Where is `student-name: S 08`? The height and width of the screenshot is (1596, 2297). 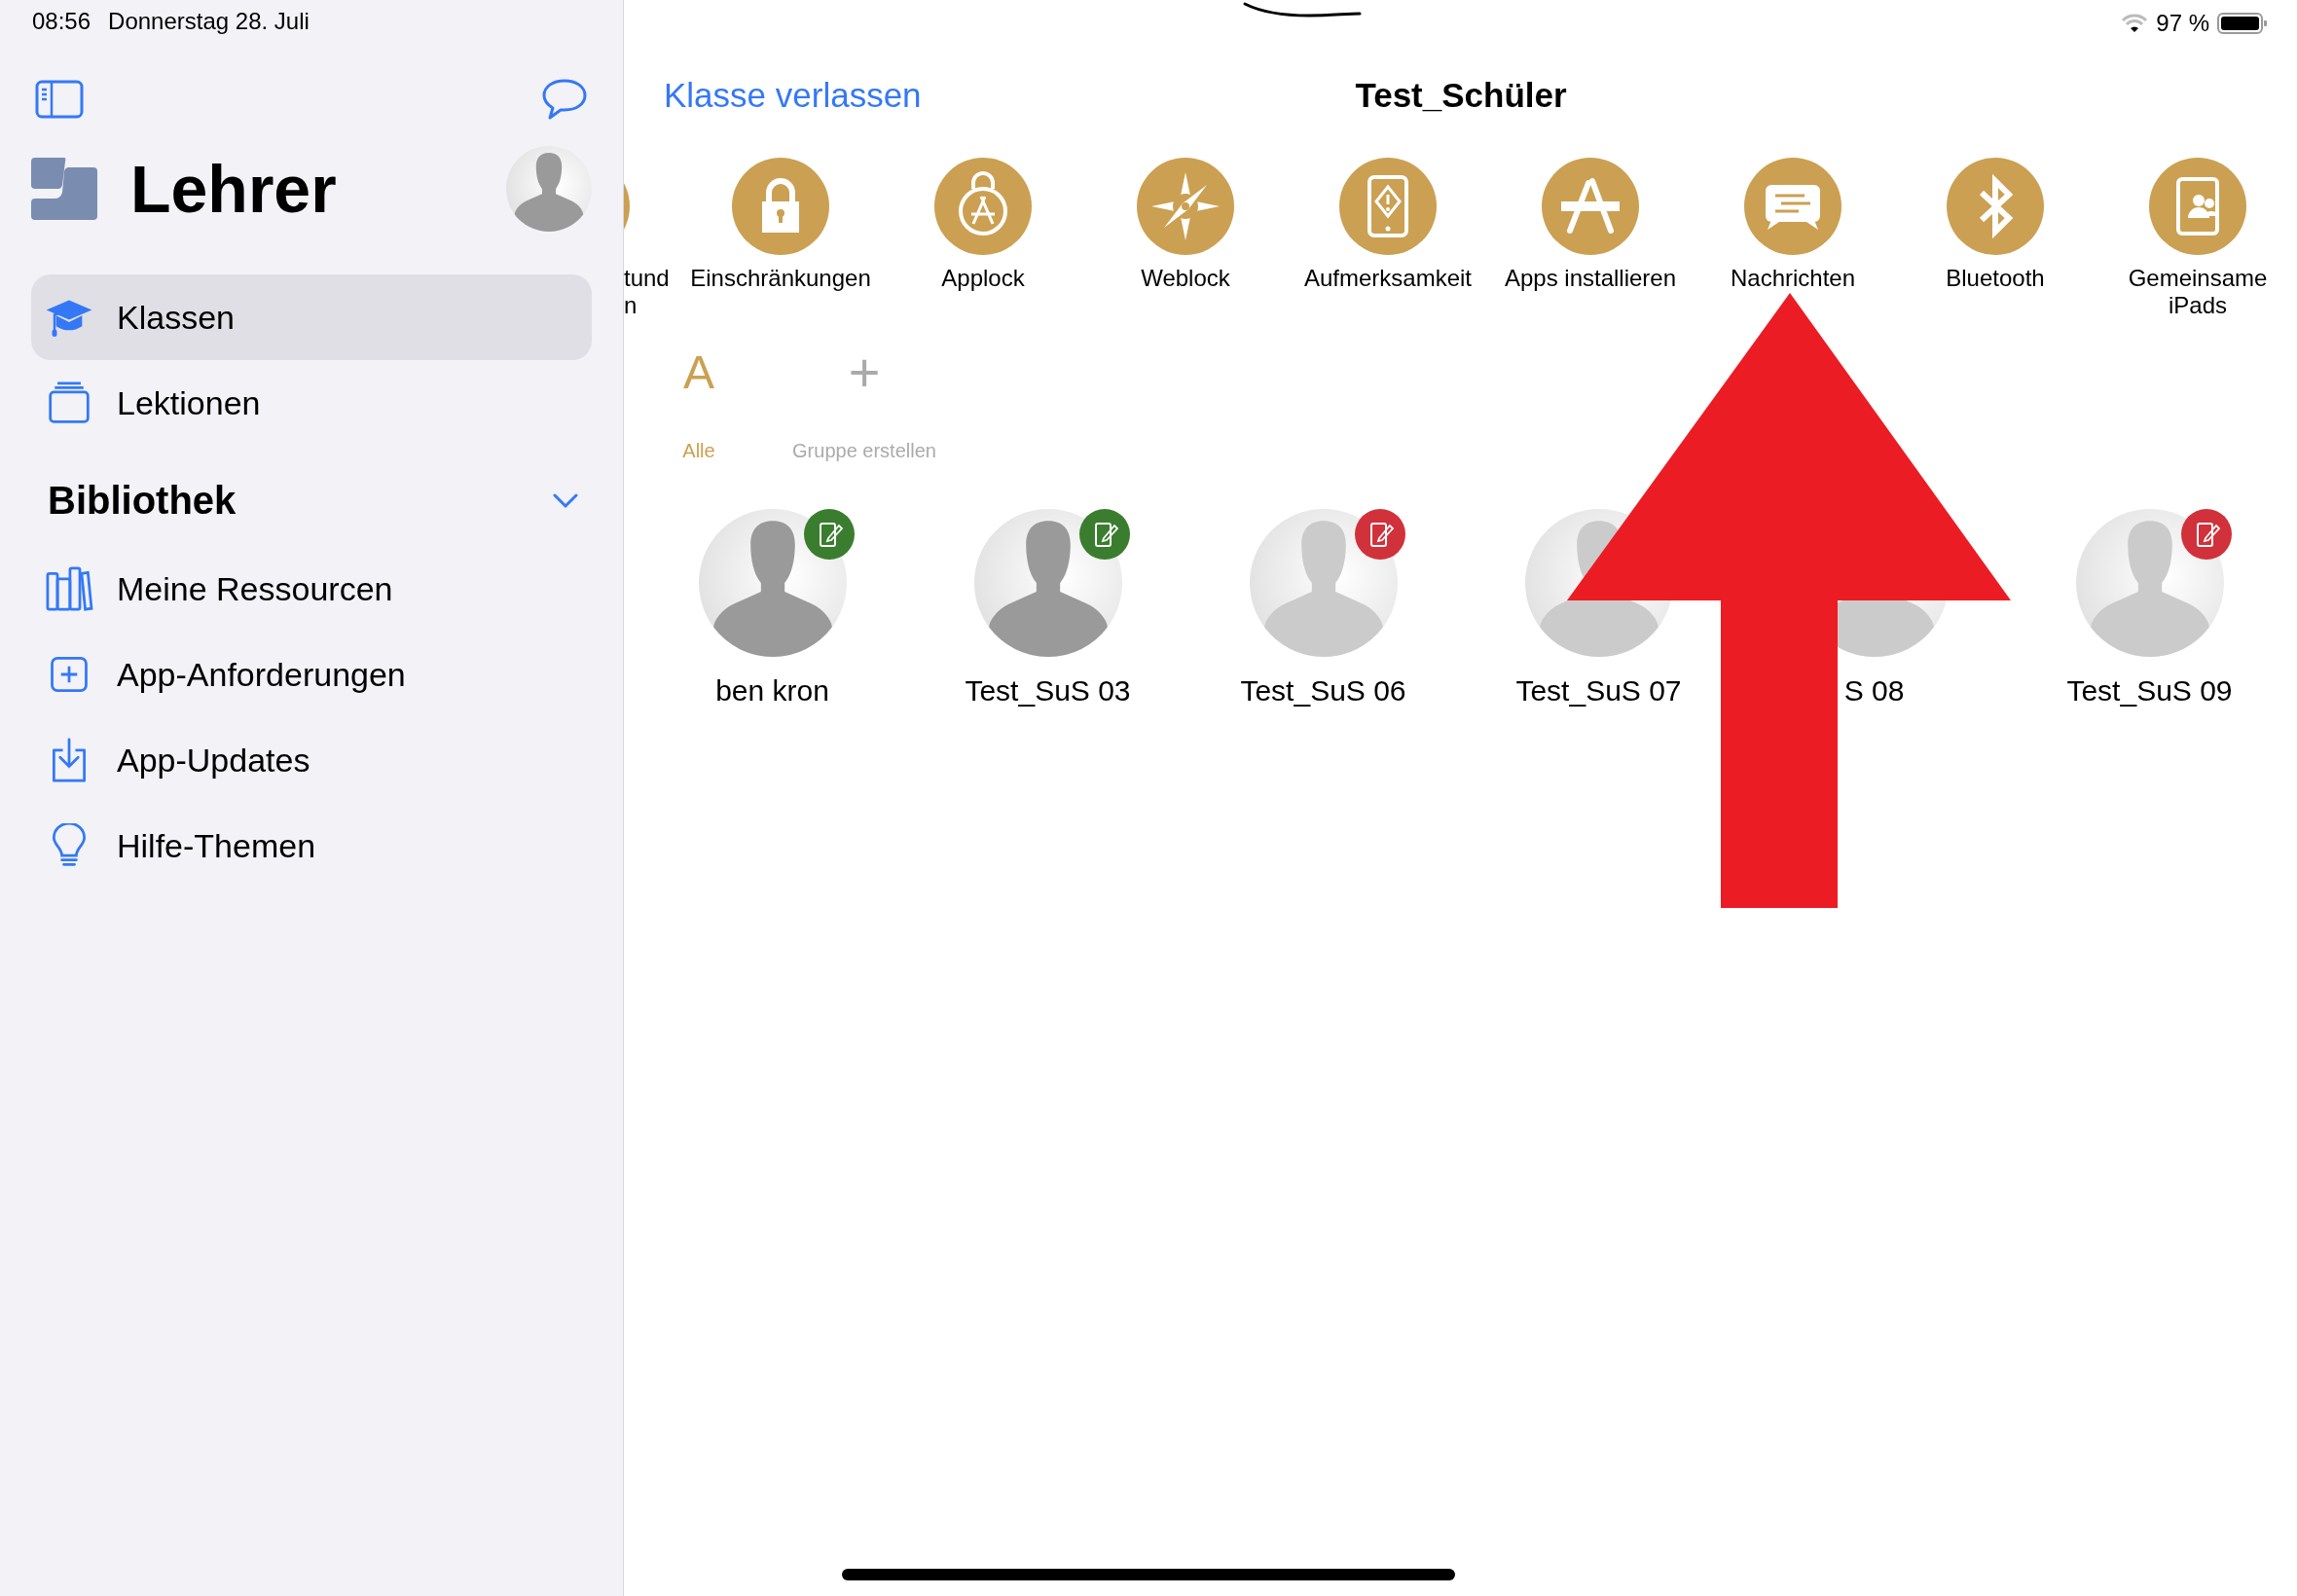 student-name: S 08 is located at coordinates (1874, 690).